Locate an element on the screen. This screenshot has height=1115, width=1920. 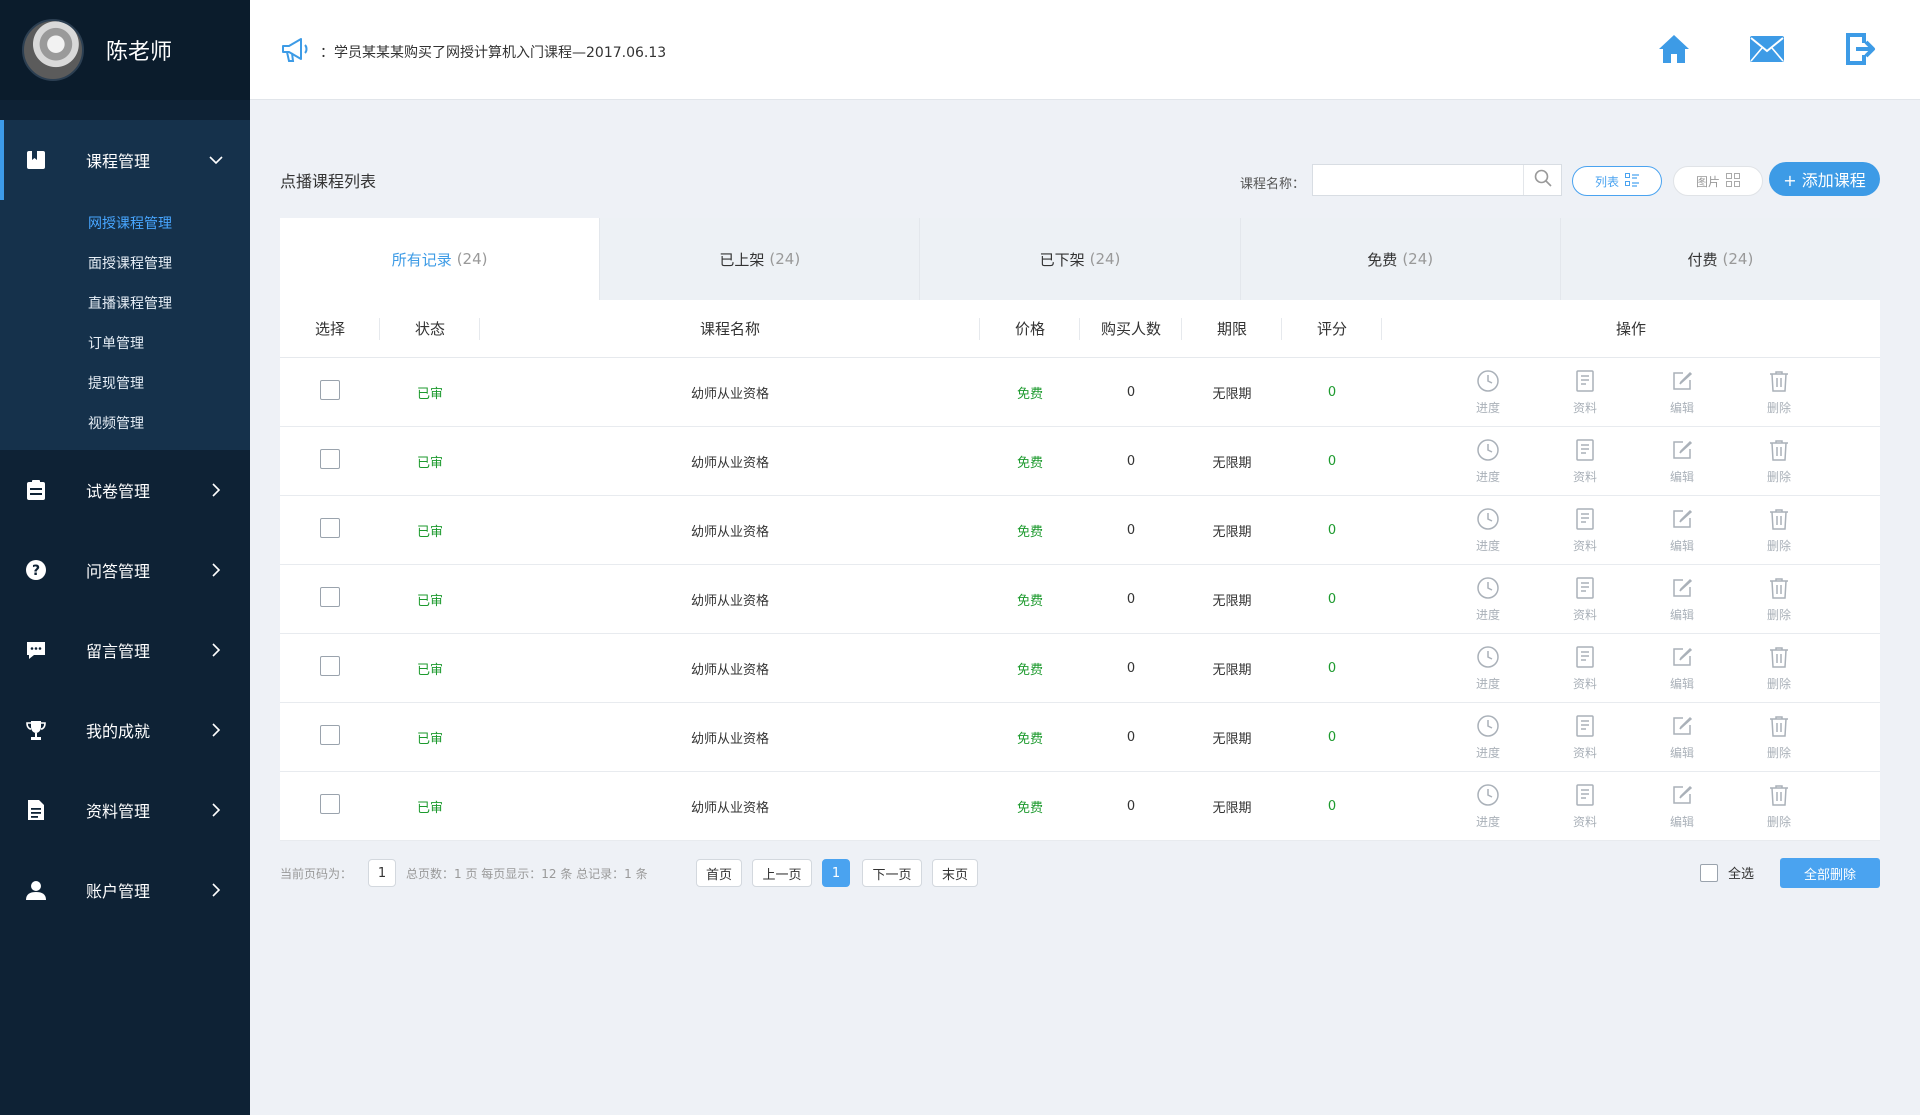
select-all: 全选 is located at coordinates (1727, 872).